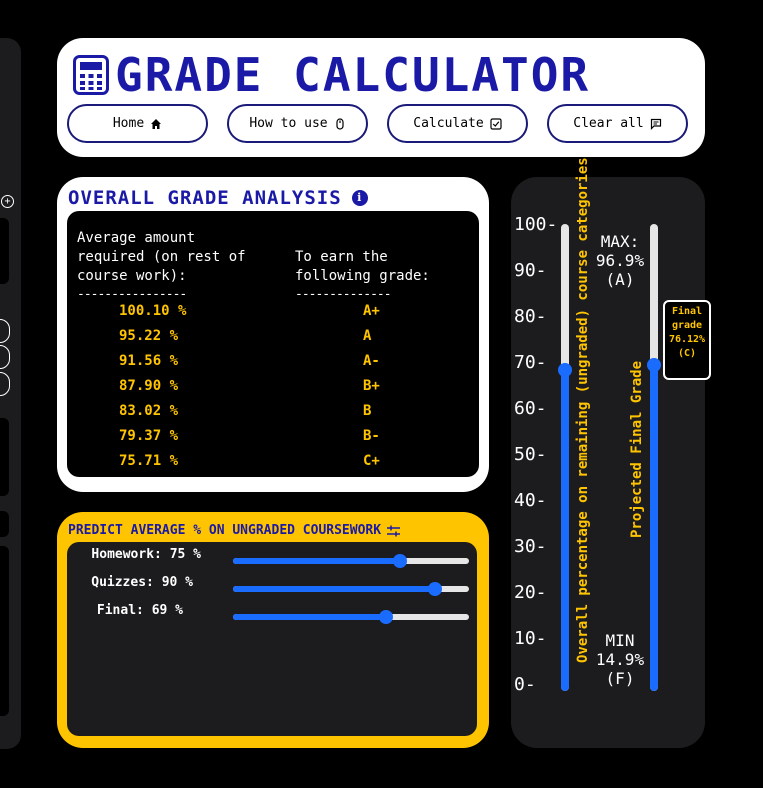  I want to click on final-box-line1: Final, so click(687, 311).